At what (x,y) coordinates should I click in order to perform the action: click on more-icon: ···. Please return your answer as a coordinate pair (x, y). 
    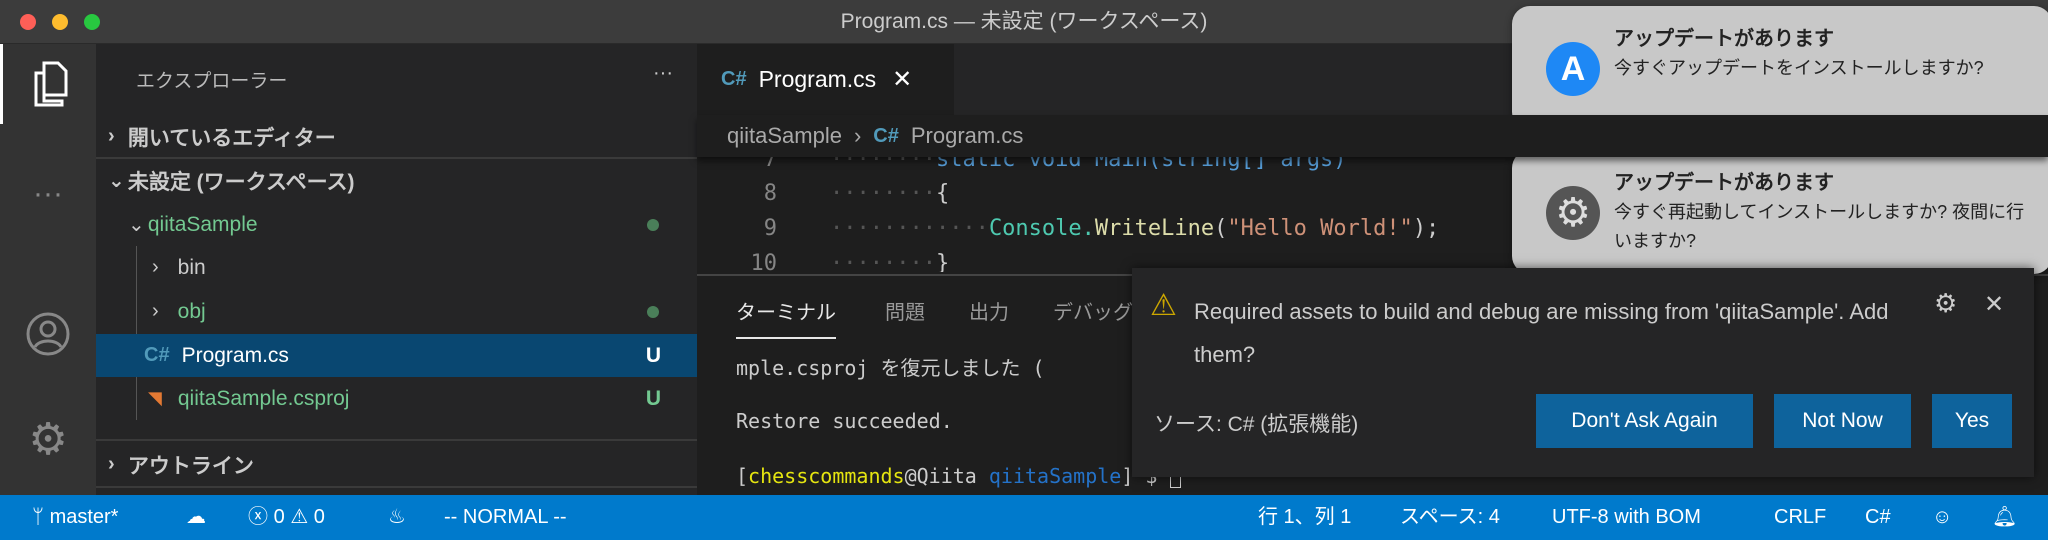
    Looking at the image, I should click on (48, 194).